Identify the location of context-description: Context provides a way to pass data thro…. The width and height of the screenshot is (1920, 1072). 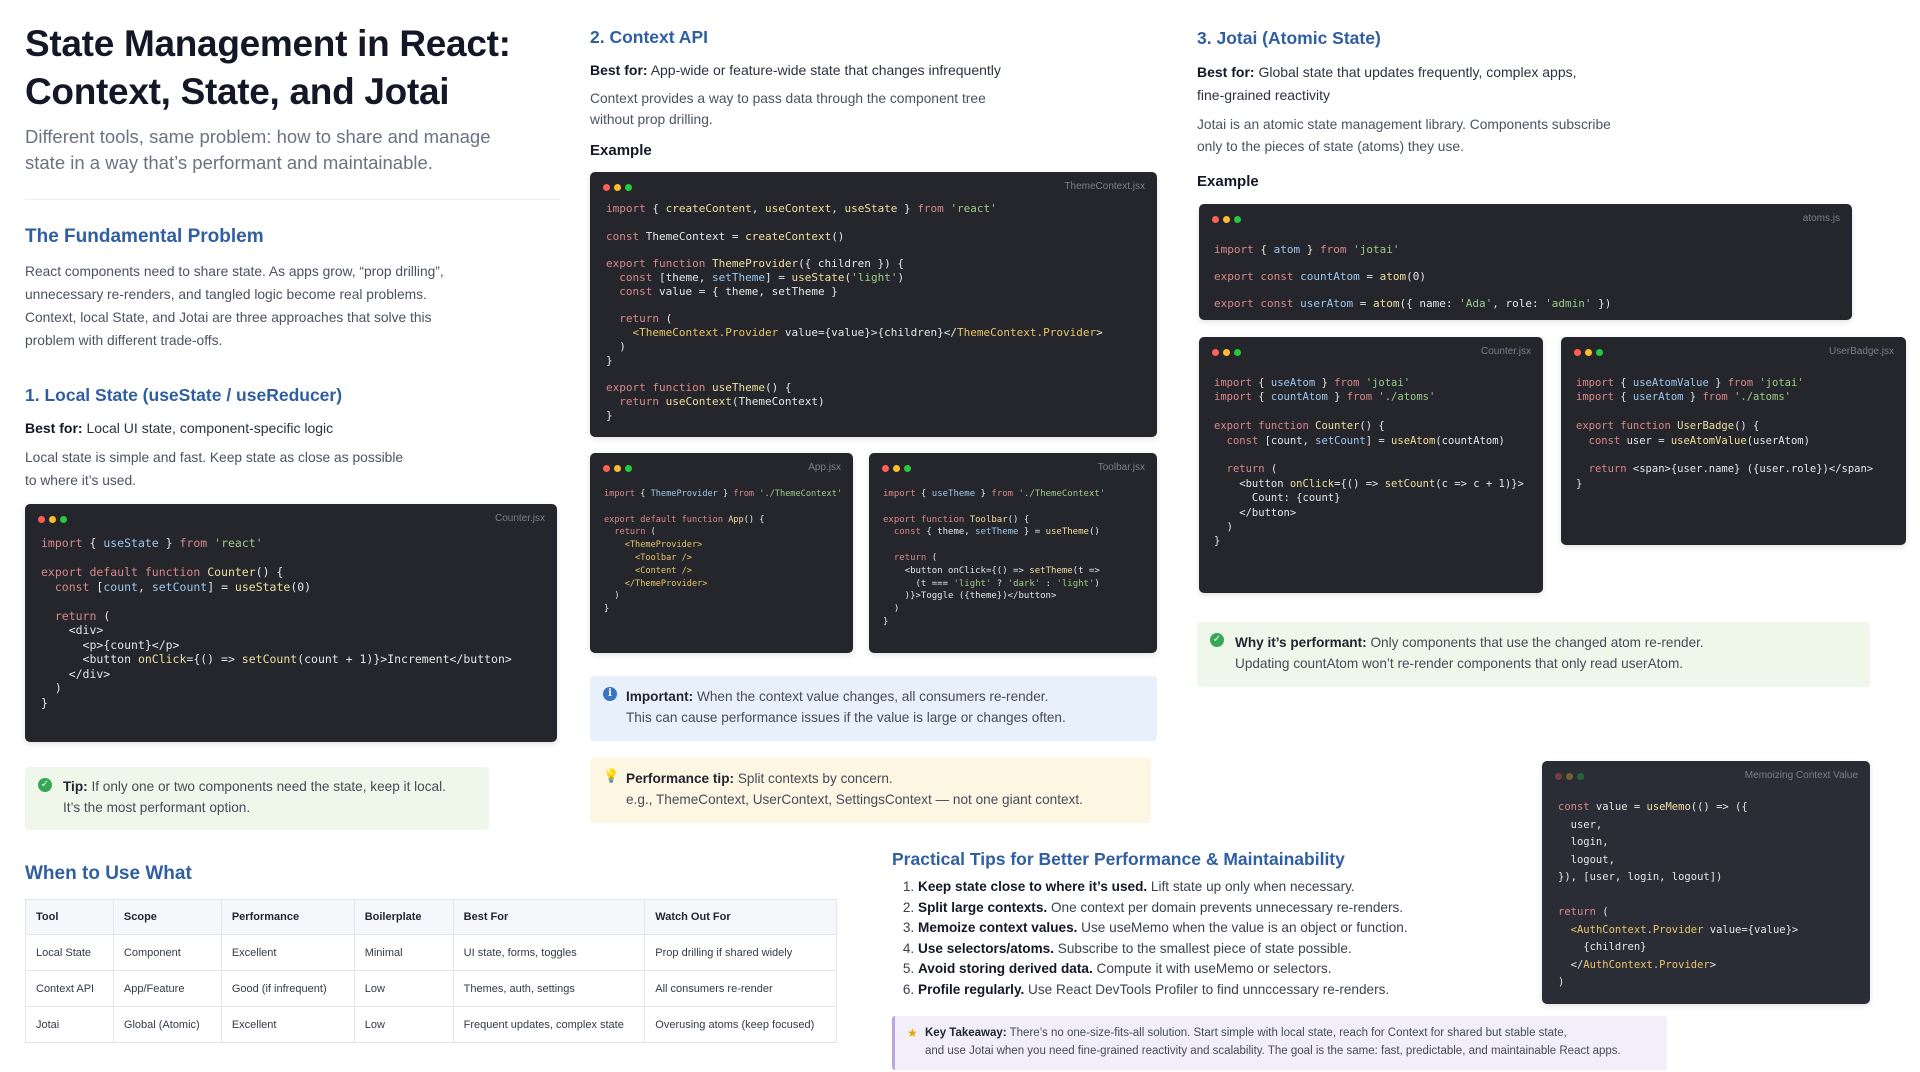
(788, 109).